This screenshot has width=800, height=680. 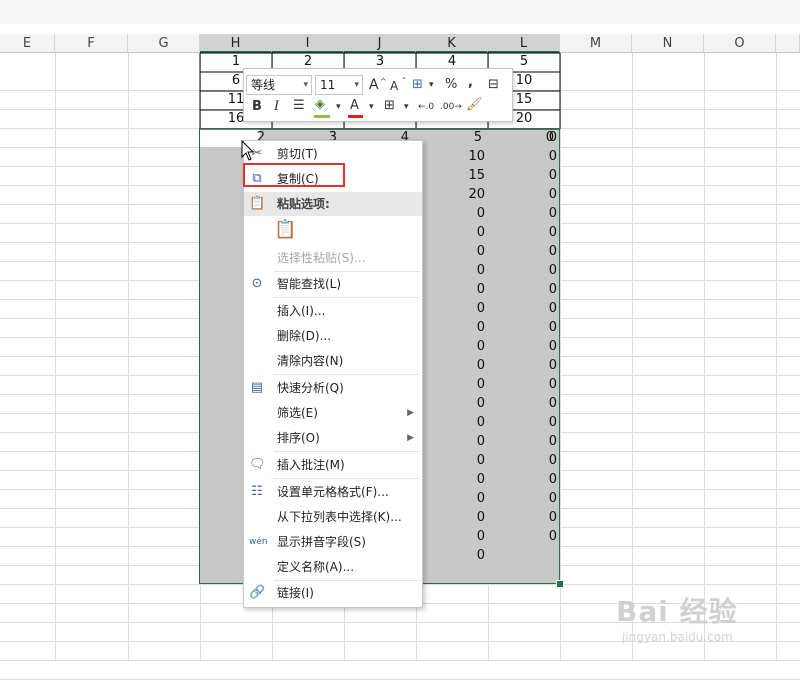 I want to click on increase-decimal-icon: ←.0, so click(x=426, y=107).